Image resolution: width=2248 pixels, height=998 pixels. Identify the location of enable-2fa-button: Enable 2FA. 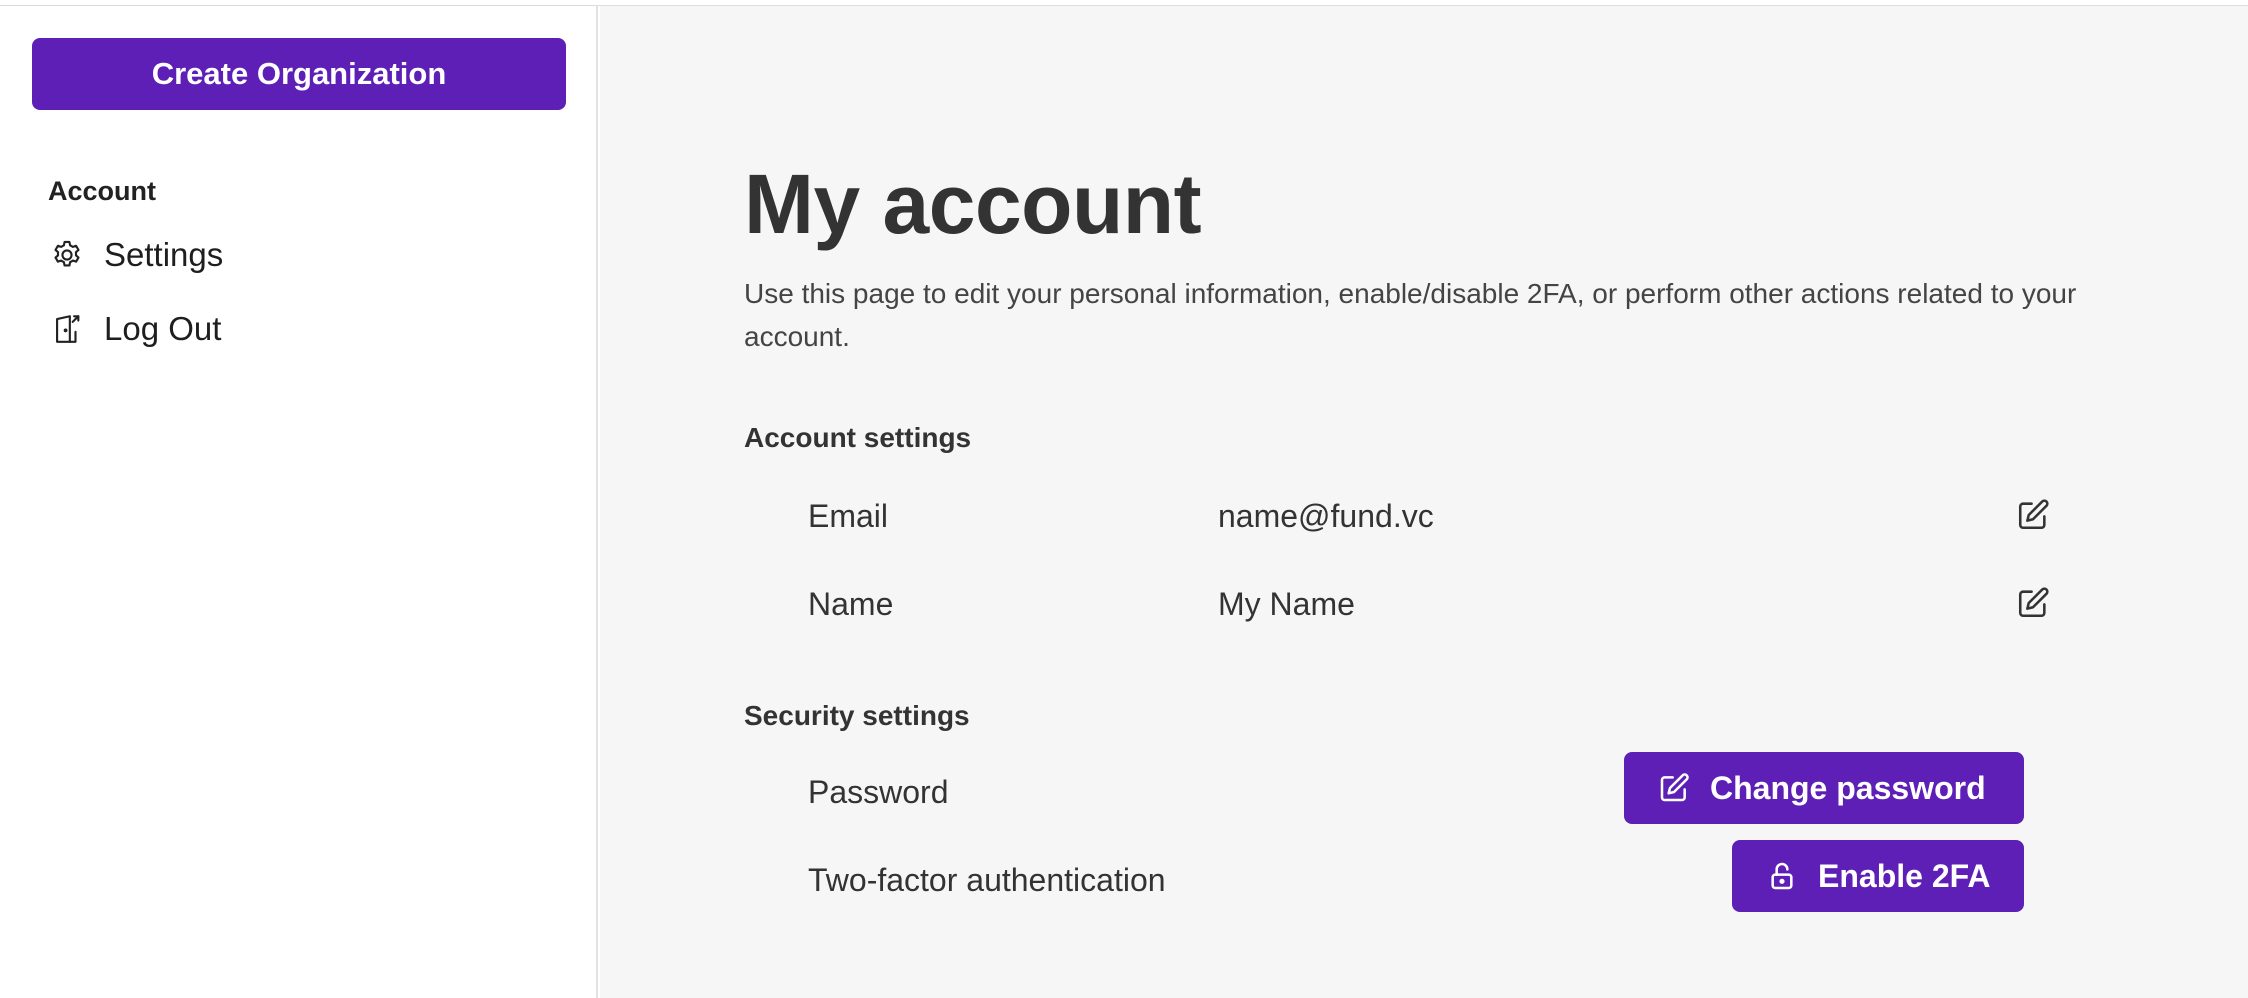
(1878, 876).